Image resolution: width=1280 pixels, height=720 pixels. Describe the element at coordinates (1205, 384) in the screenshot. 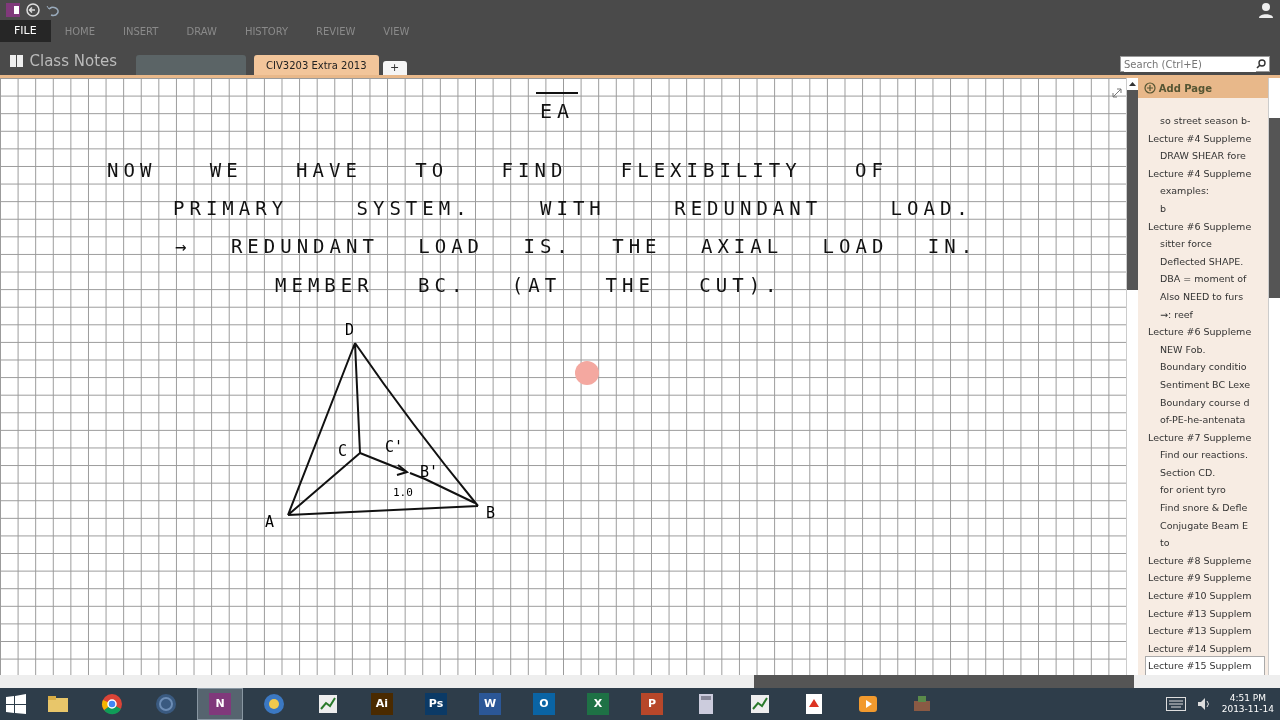

I see `subpage-item: Sentiment BC Lexe` at that location.